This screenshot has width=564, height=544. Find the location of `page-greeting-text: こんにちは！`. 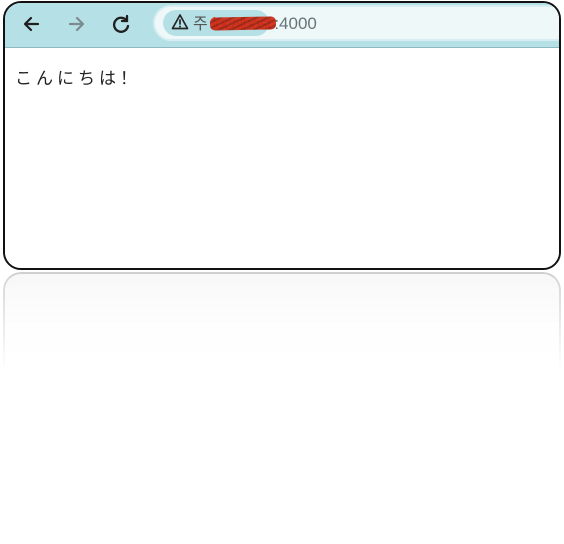

page-greeting-text: こんにちは！ is located at coordinates (78, 79).